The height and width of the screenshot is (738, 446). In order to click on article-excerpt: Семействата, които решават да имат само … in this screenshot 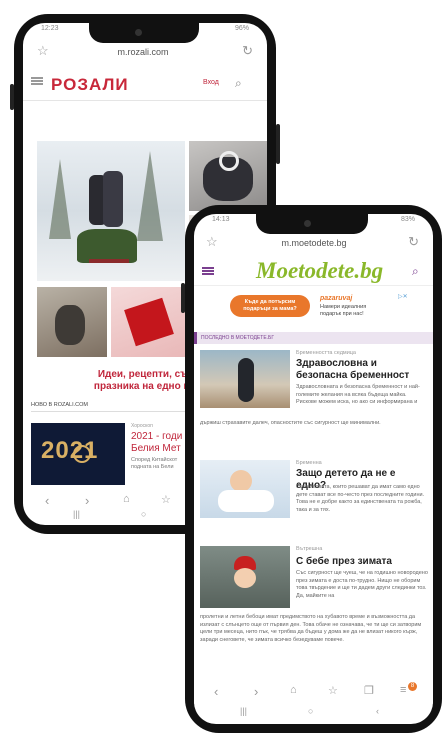, I will do `click(360, 498)`.